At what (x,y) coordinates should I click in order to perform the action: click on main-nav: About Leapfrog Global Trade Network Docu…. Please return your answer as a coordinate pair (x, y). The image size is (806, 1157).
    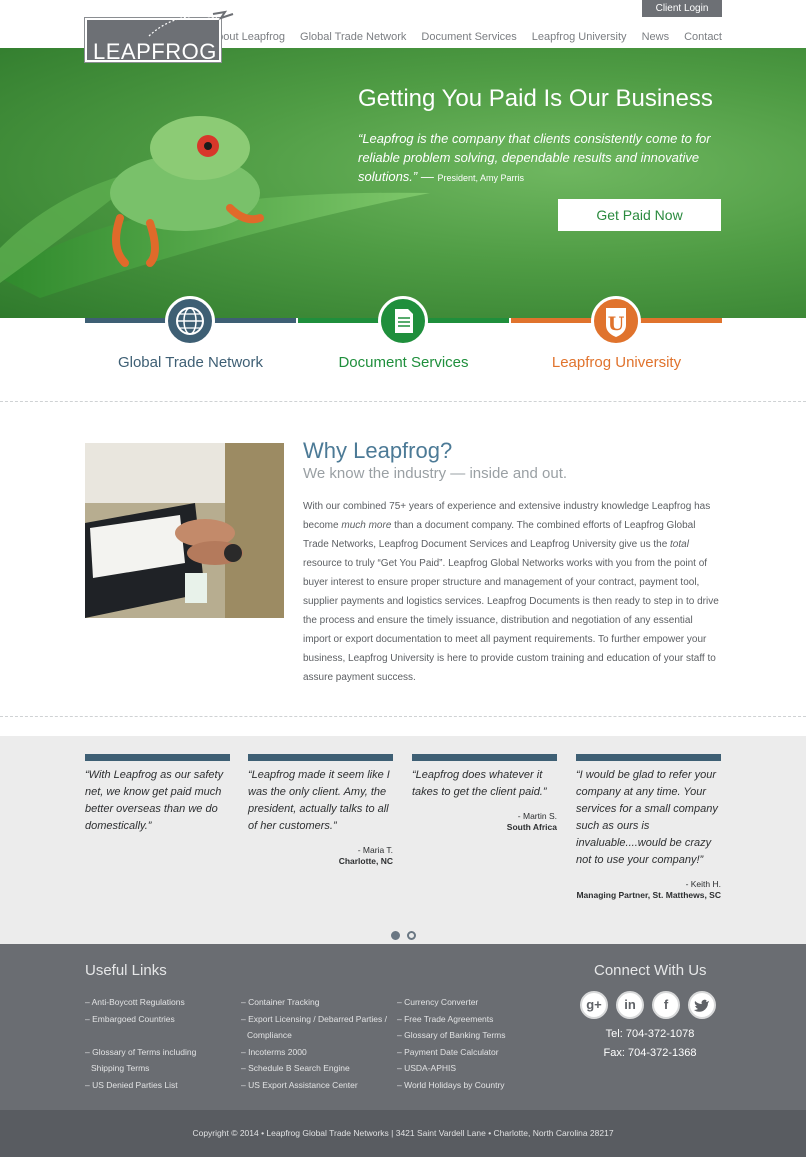
    Looking at the image, I should click on (466, 37).